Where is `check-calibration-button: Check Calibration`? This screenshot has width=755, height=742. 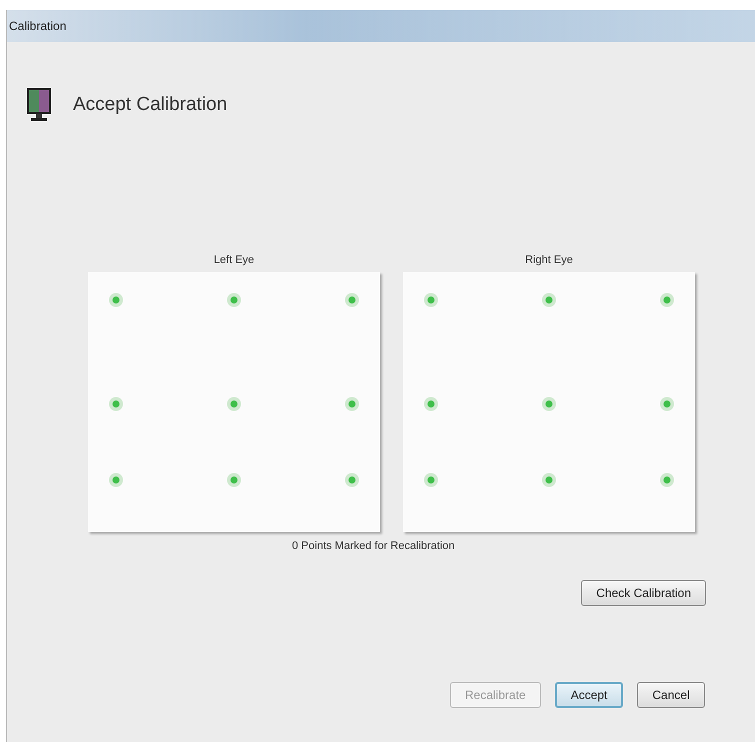
check-calibration-button: Check Calibration is located at coordinates (643, 593).